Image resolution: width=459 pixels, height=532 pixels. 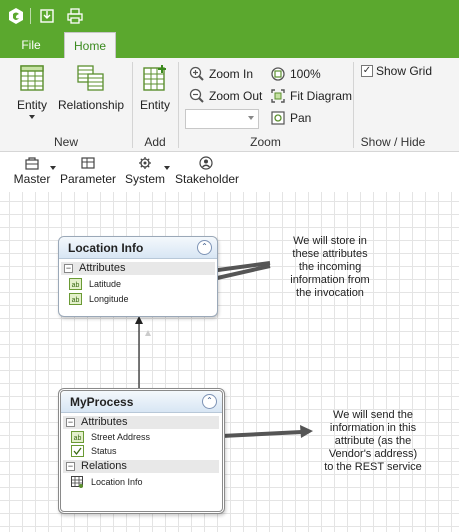 What do you see at coordinates (106, 248) in the screenshot?
I see `entity-title: Location Info` at bounding box center [106, 248].